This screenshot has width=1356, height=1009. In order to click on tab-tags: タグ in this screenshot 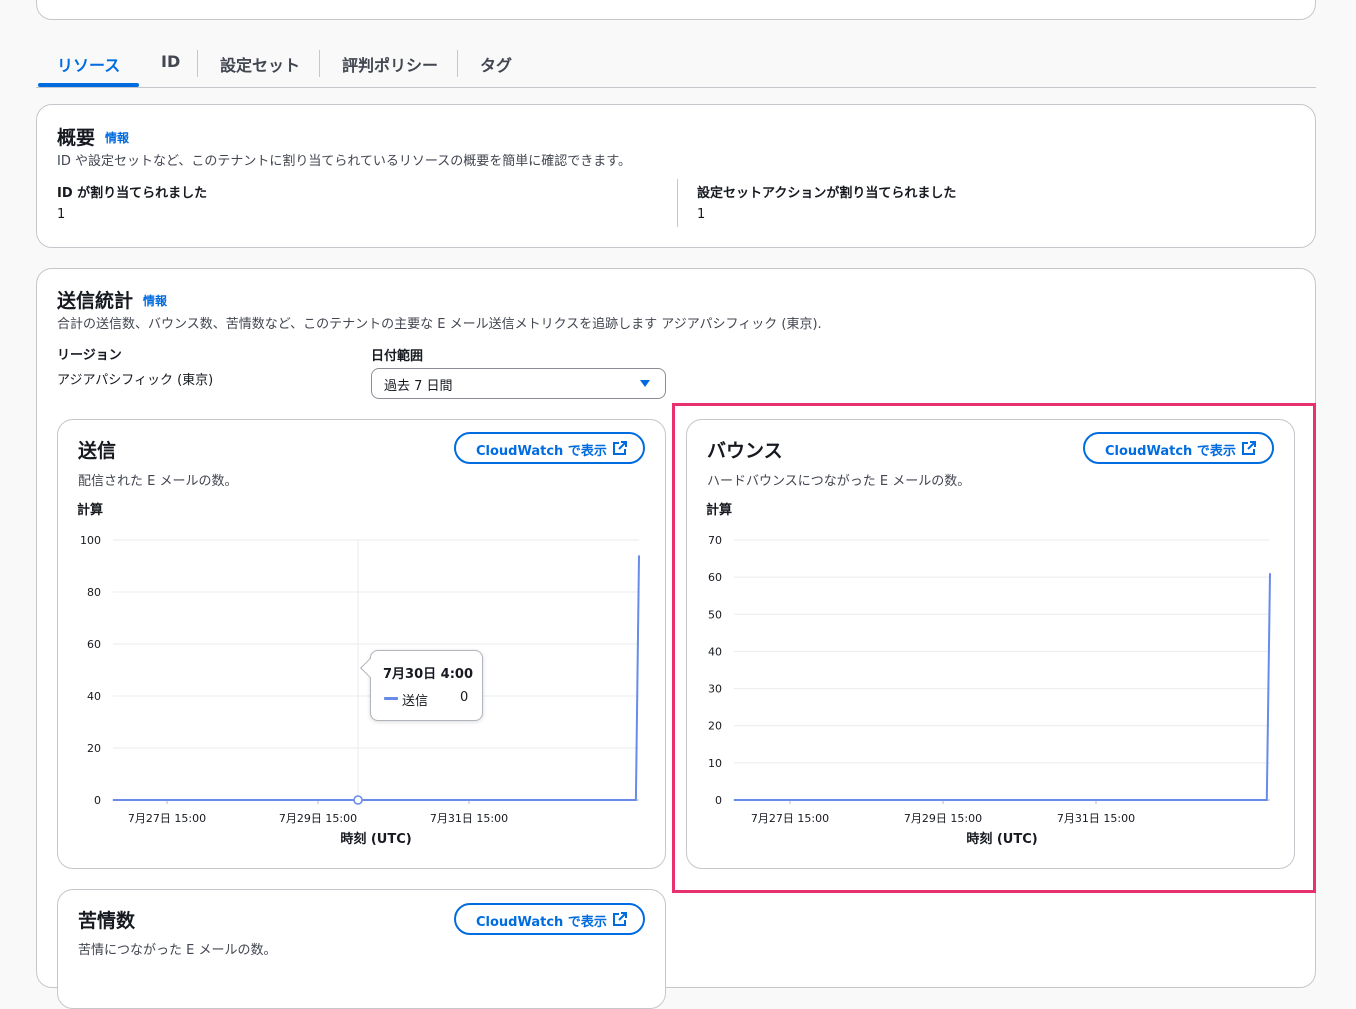, I will do `click(496, 64)`.